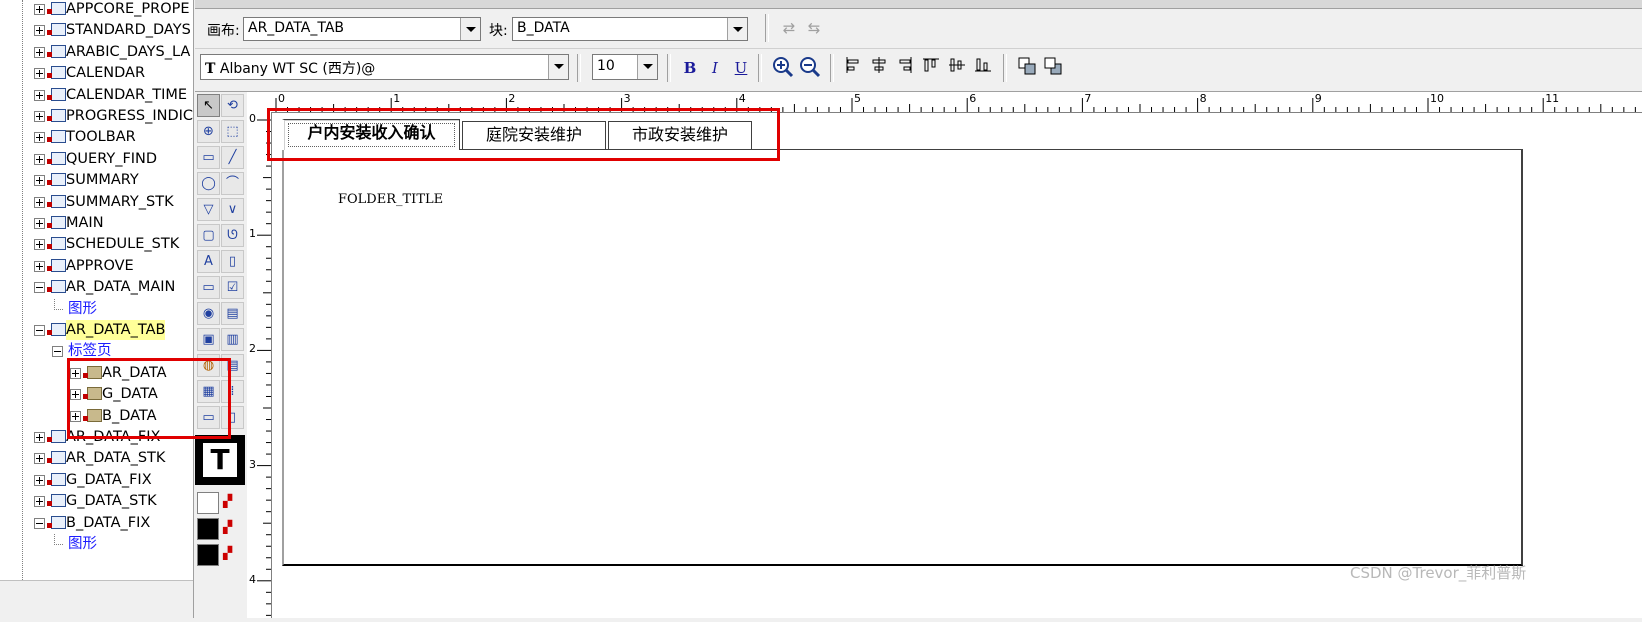 This screenshot has height=622, width=1642. What do you see at coordinates (56, 158) in the screenshot?
I see `canvas-icon` at bounding box center [56, 158].